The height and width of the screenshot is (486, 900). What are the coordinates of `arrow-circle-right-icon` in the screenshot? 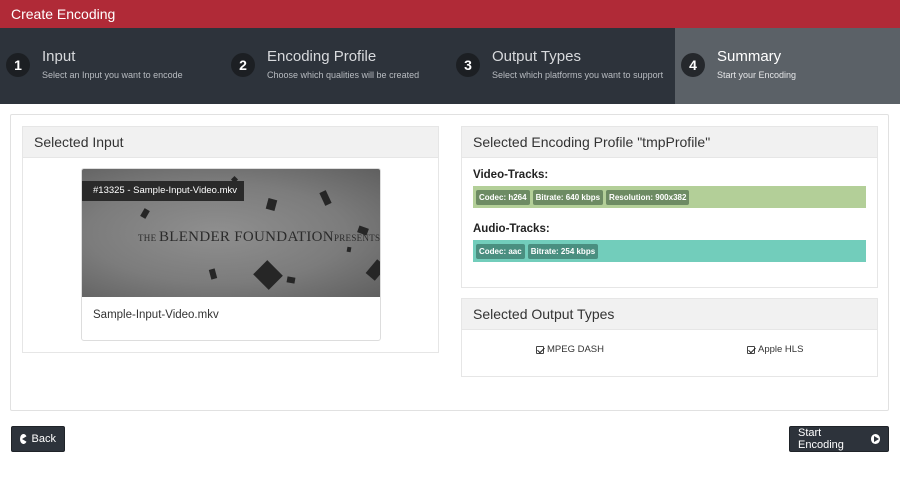 It's located at (875, 439).